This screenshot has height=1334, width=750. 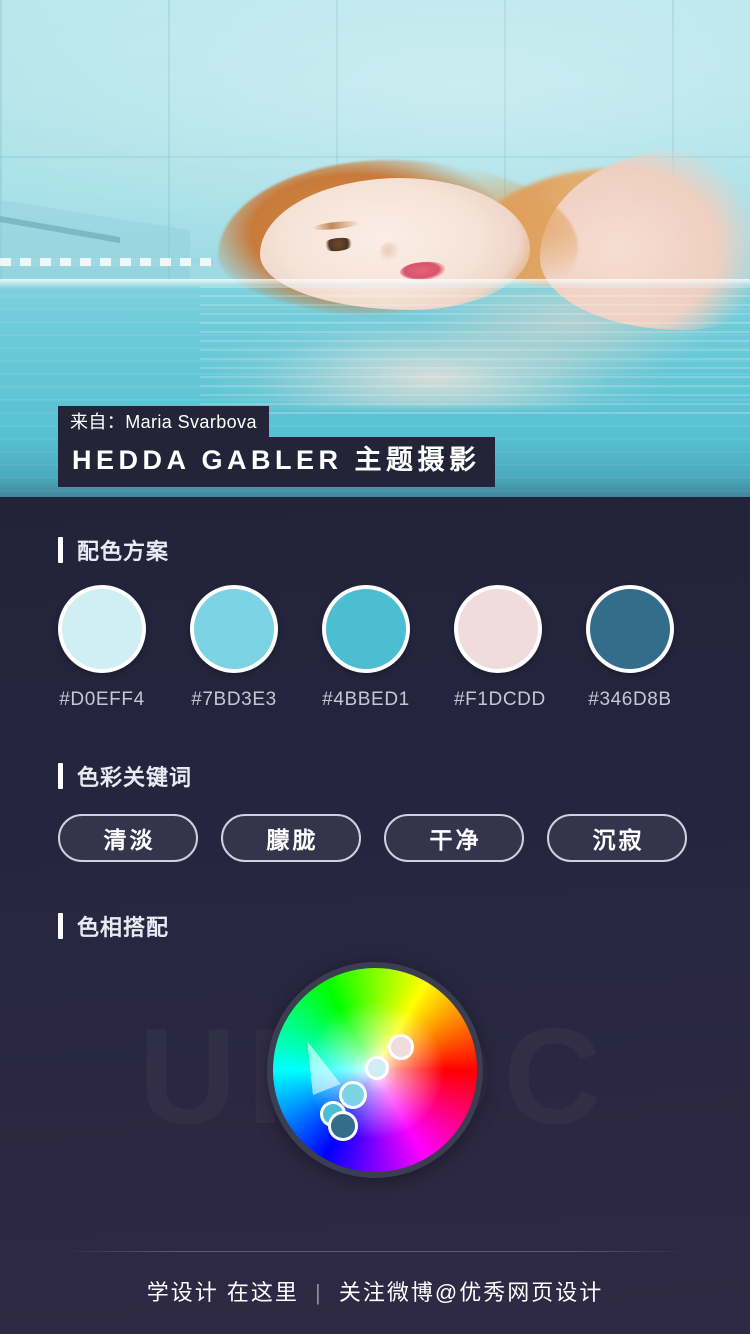 What do you see at coordinates (471, 1292) in the screenshot?
I see `footer-right-text: 关注微博@优秀网页设计` at bounding box center [471, 1292].